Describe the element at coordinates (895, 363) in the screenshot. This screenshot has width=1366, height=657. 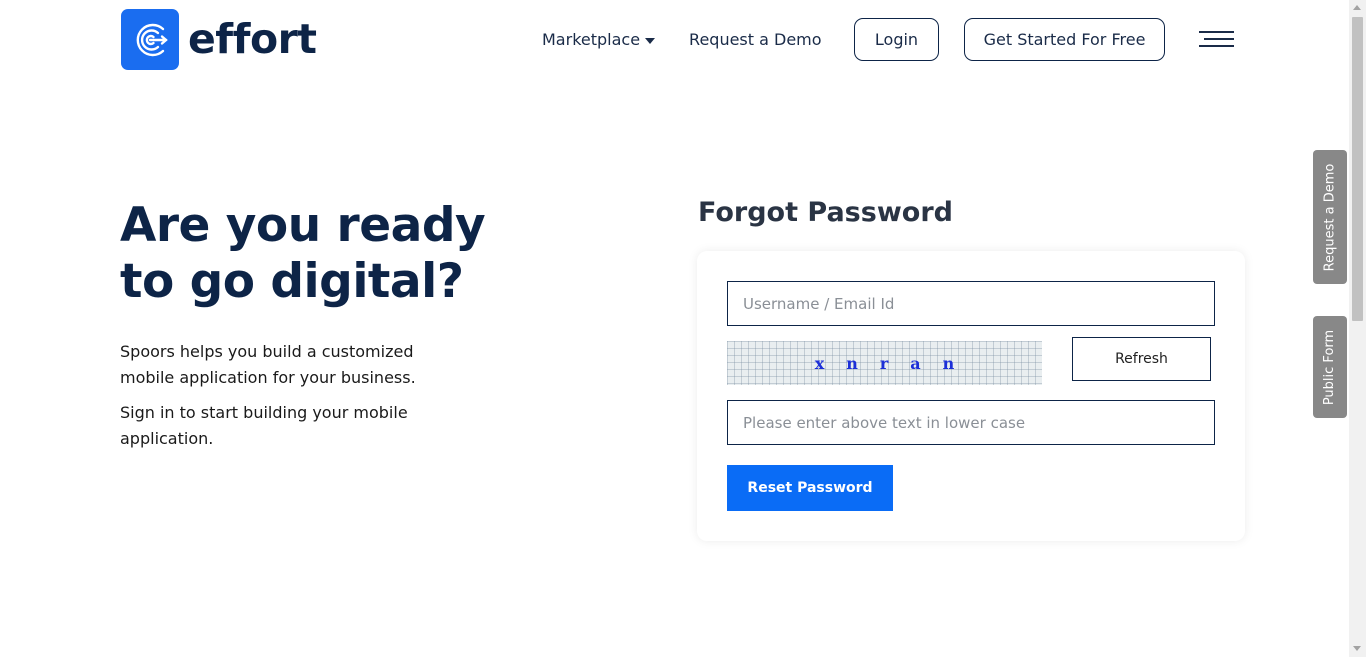
I see `captcha-text: xnran` at that location.